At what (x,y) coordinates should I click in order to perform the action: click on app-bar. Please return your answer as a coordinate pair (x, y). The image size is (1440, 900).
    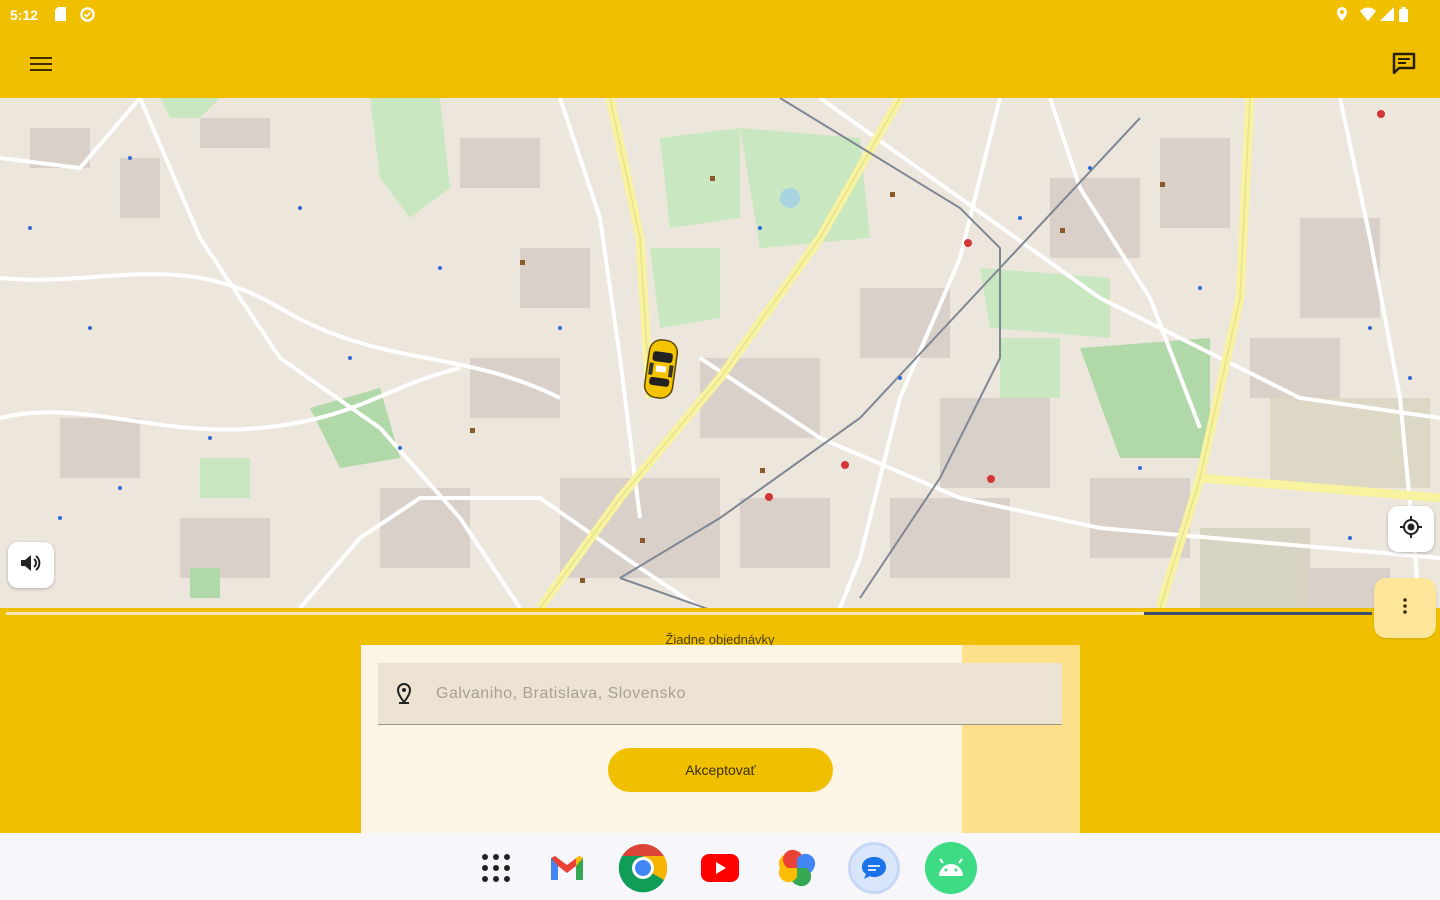
    Looking at the image, I should click on (720, 64).